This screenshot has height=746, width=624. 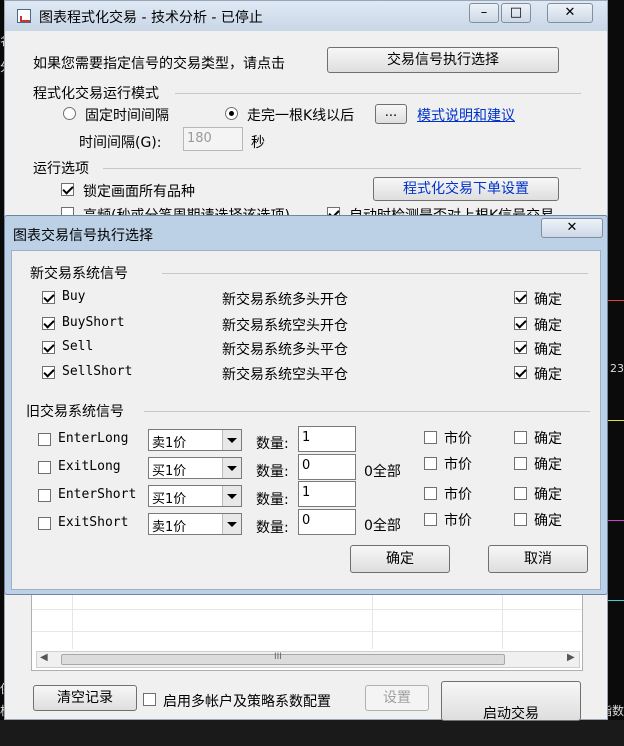 What do you see at coordinates (520, 297) in the screenshot?
I see `buy-confirm-checkbox` at bounding box center [520, 297].